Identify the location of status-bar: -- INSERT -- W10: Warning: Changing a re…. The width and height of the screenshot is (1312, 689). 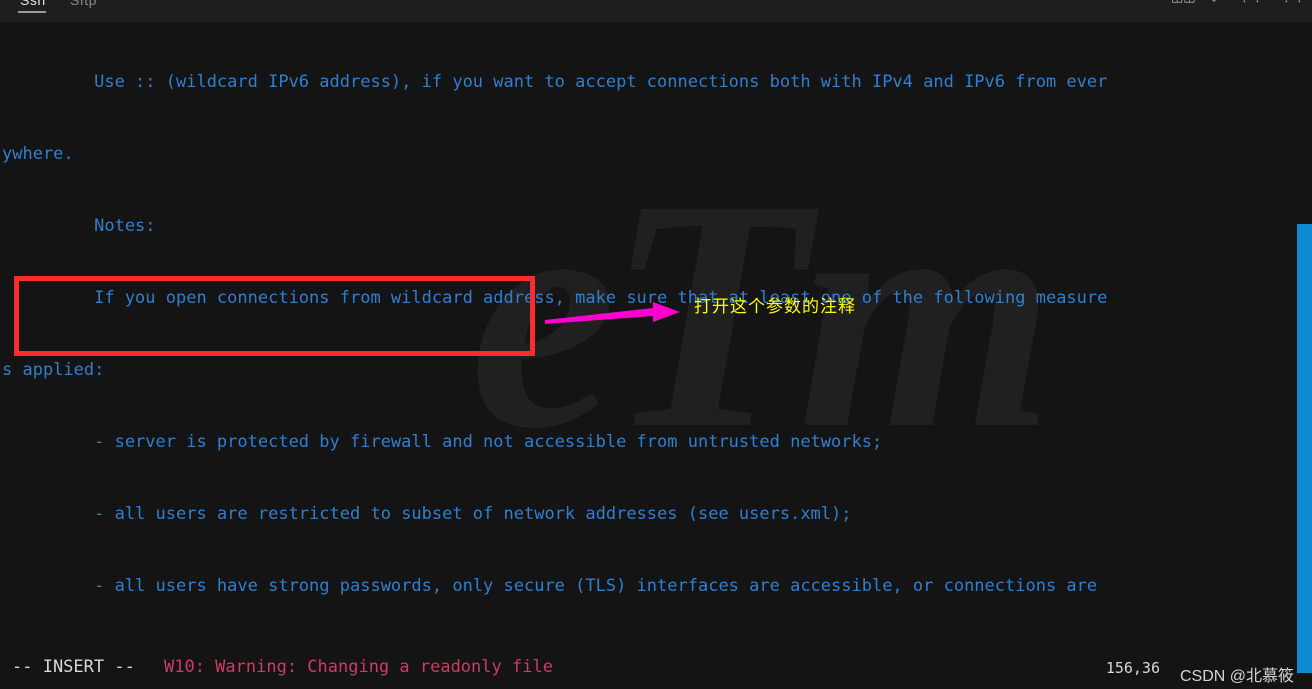
(656, 668).